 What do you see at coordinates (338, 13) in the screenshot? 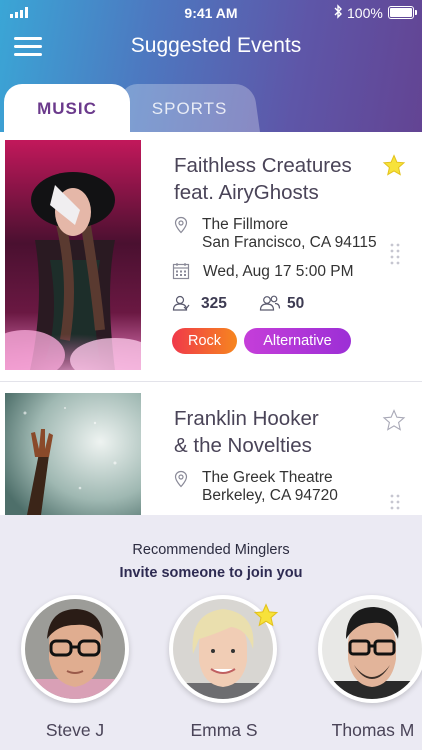
I see `bluetooth-icon` at bounding box center [338, 13].